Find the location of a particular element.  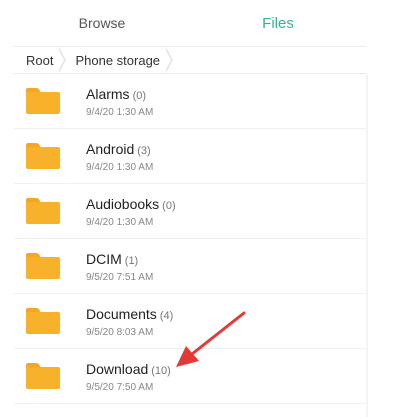

folder-count: (4) is located at coordinates (166, 315).